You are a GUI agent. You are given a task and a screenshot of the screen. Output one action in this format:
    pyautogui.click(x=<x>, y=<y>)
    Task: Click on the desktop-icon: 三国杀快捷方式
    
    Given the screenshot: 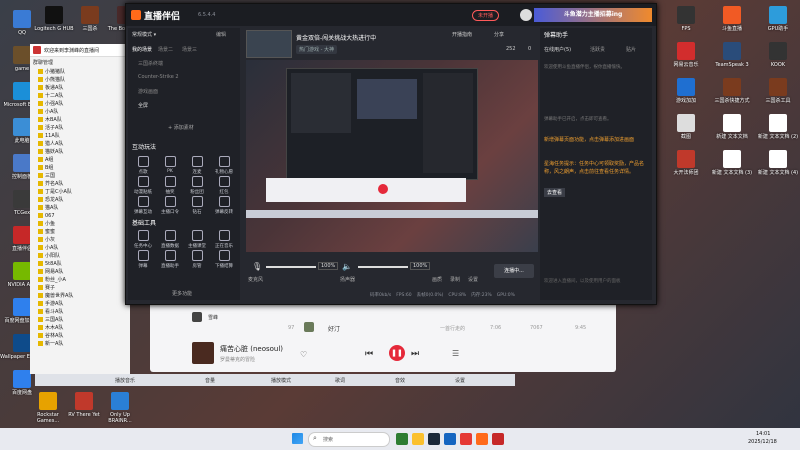 What is the action you would take?
    pyautogui.click(x=732, y=91)
    